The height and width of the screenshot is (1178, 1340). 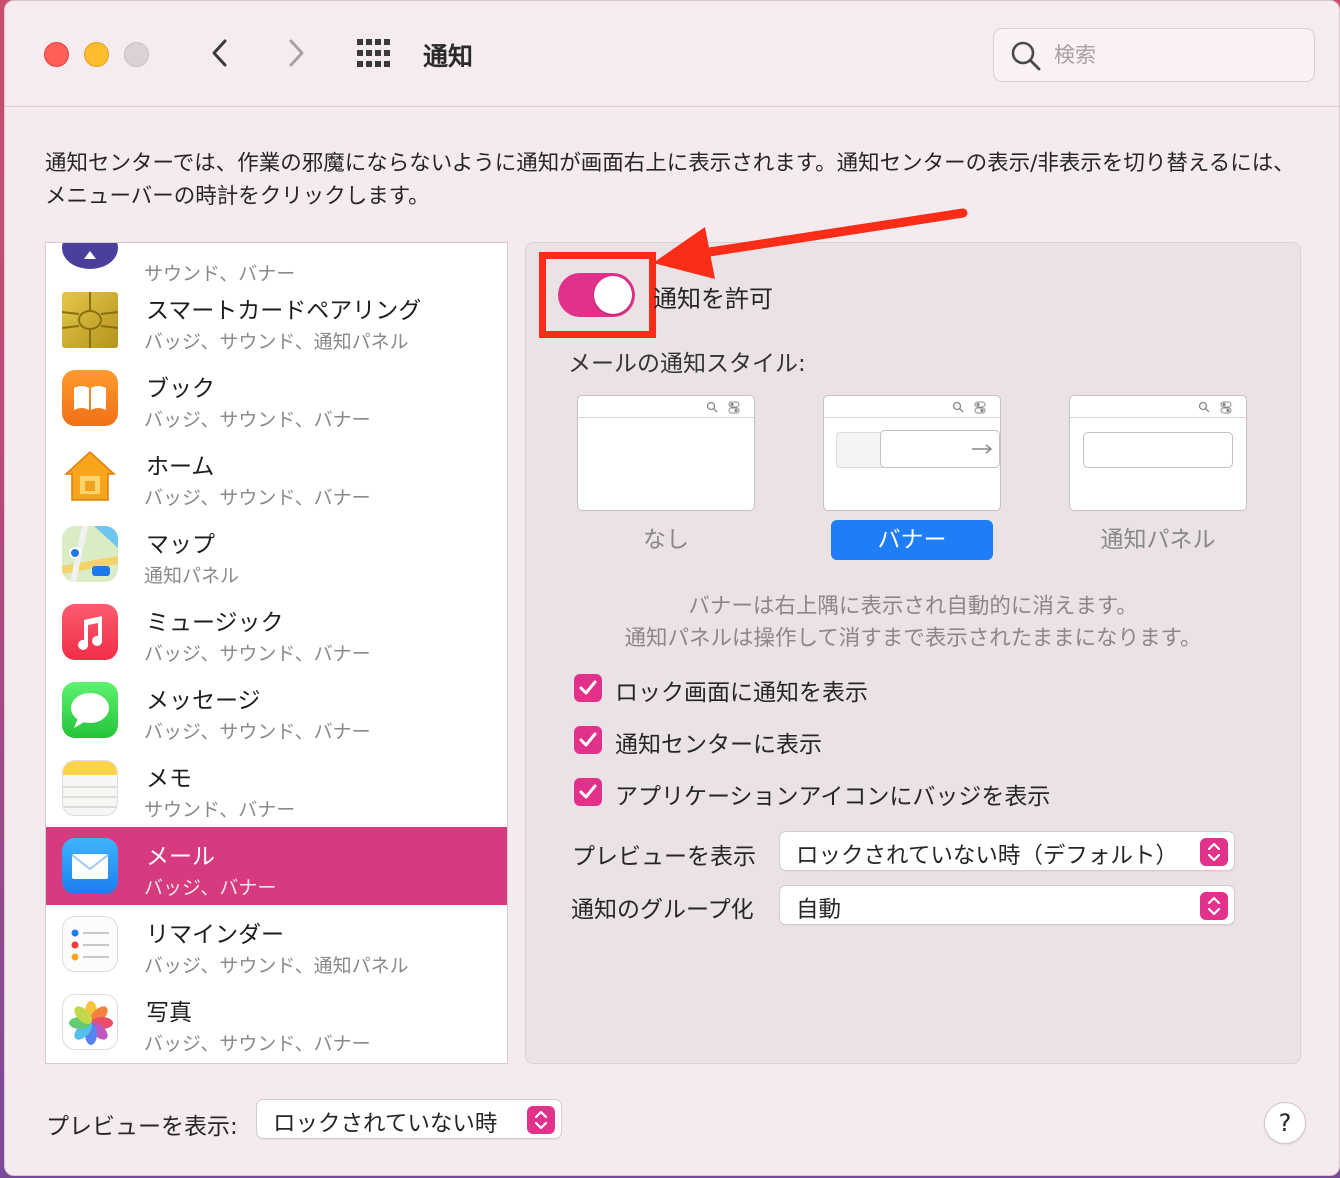 What do you see at coordinates (597, 295) in the screenshot?
I see `annotation-highlight-box` at bounding box center [597, 295].